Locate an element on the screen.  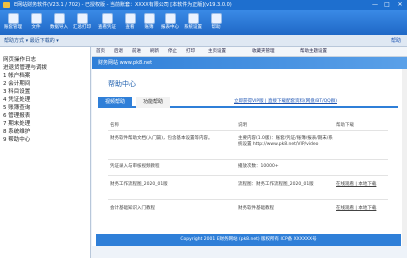
toolbar-settings-button: 系统设置 is located at coordinates (193, 22).